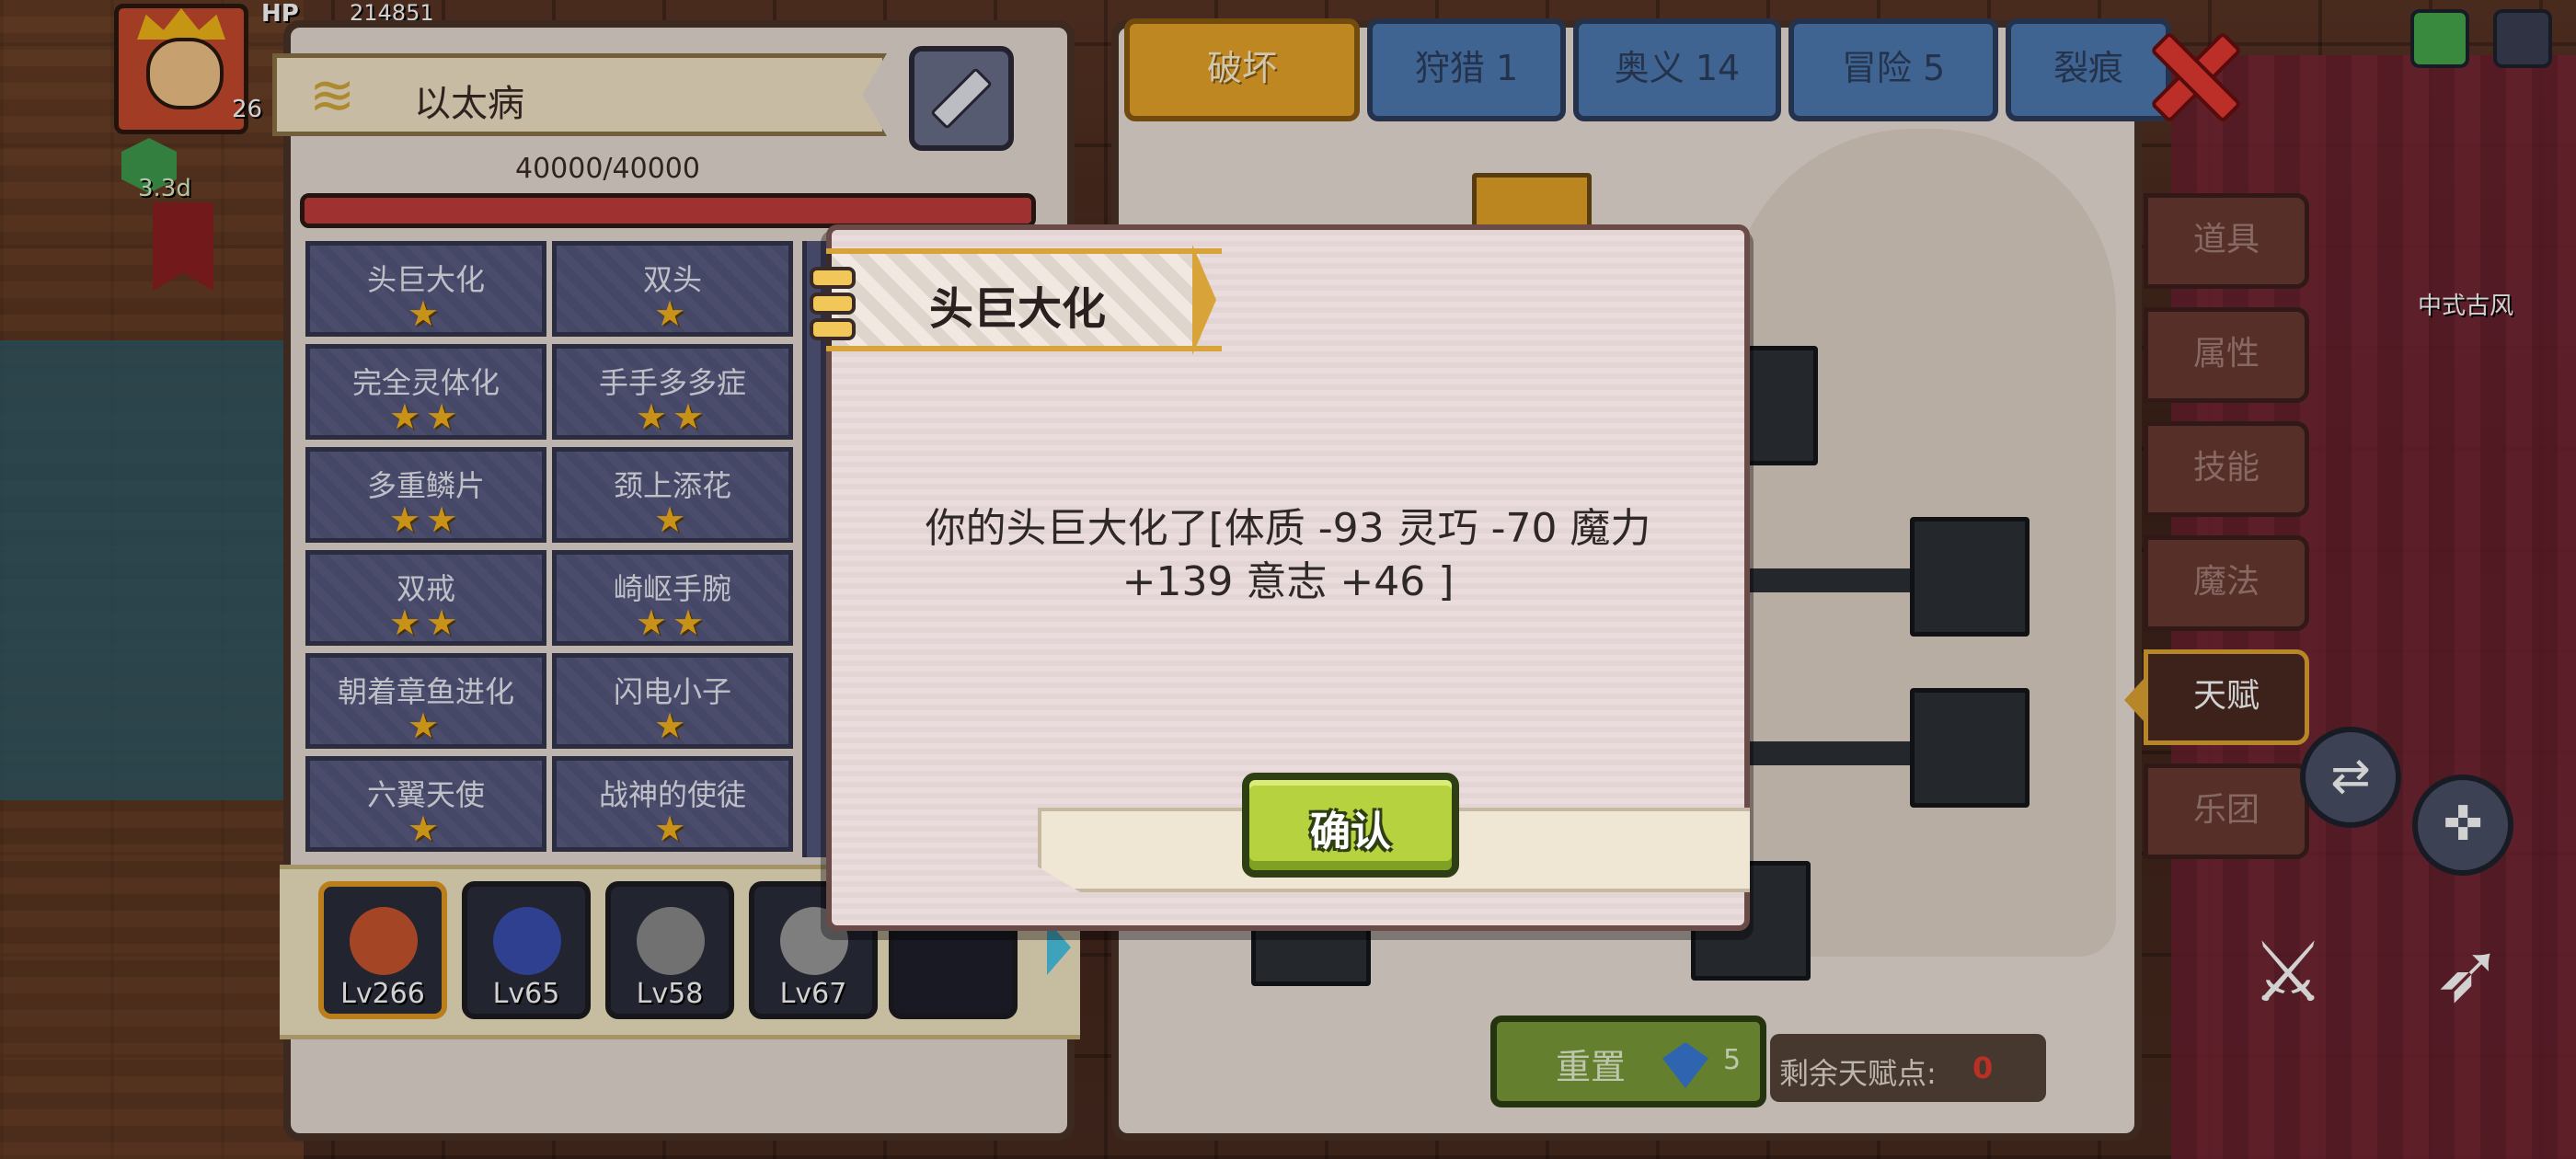 The height and width of the screenshot is (1159, 2576). Describe the element at coordinates (1018, 309) in the screenshot. I see `dialog-title: 头巨大化` at that location.